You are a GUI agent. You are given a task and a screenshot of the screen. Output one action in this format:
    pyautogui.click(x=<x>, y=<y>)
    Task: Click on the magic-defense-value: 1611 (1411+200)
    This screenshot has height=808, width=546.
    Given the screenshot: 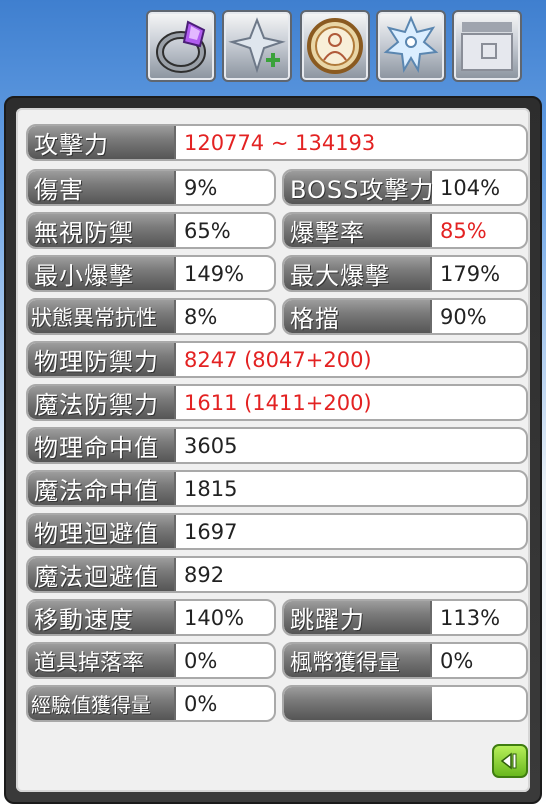 What is the action you would take?
    pyautogui.click(x=278, y=402)
    